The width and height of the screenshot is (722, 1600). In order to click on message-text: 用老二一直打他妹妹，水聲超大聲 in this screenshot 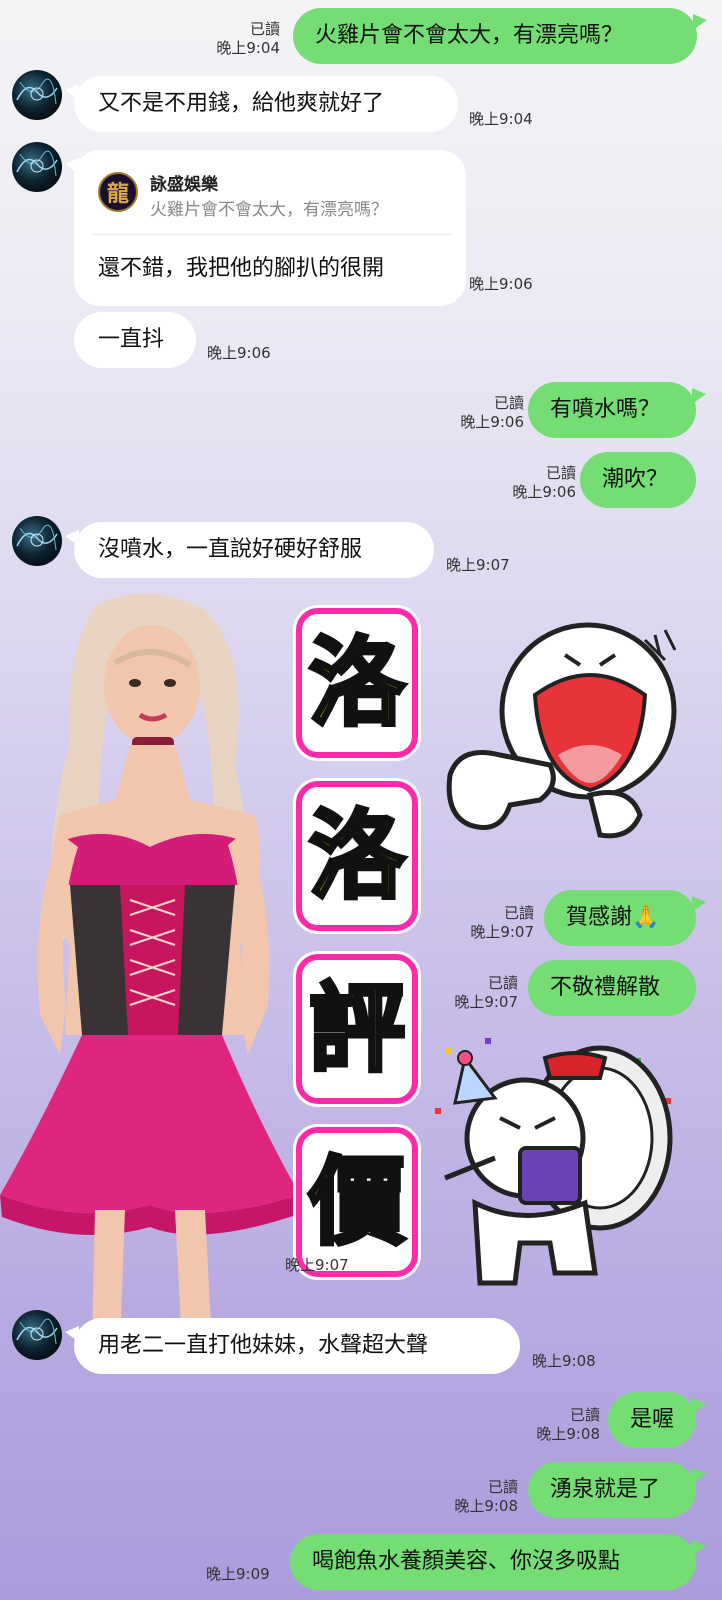, I will do `click(263, 1346)`.